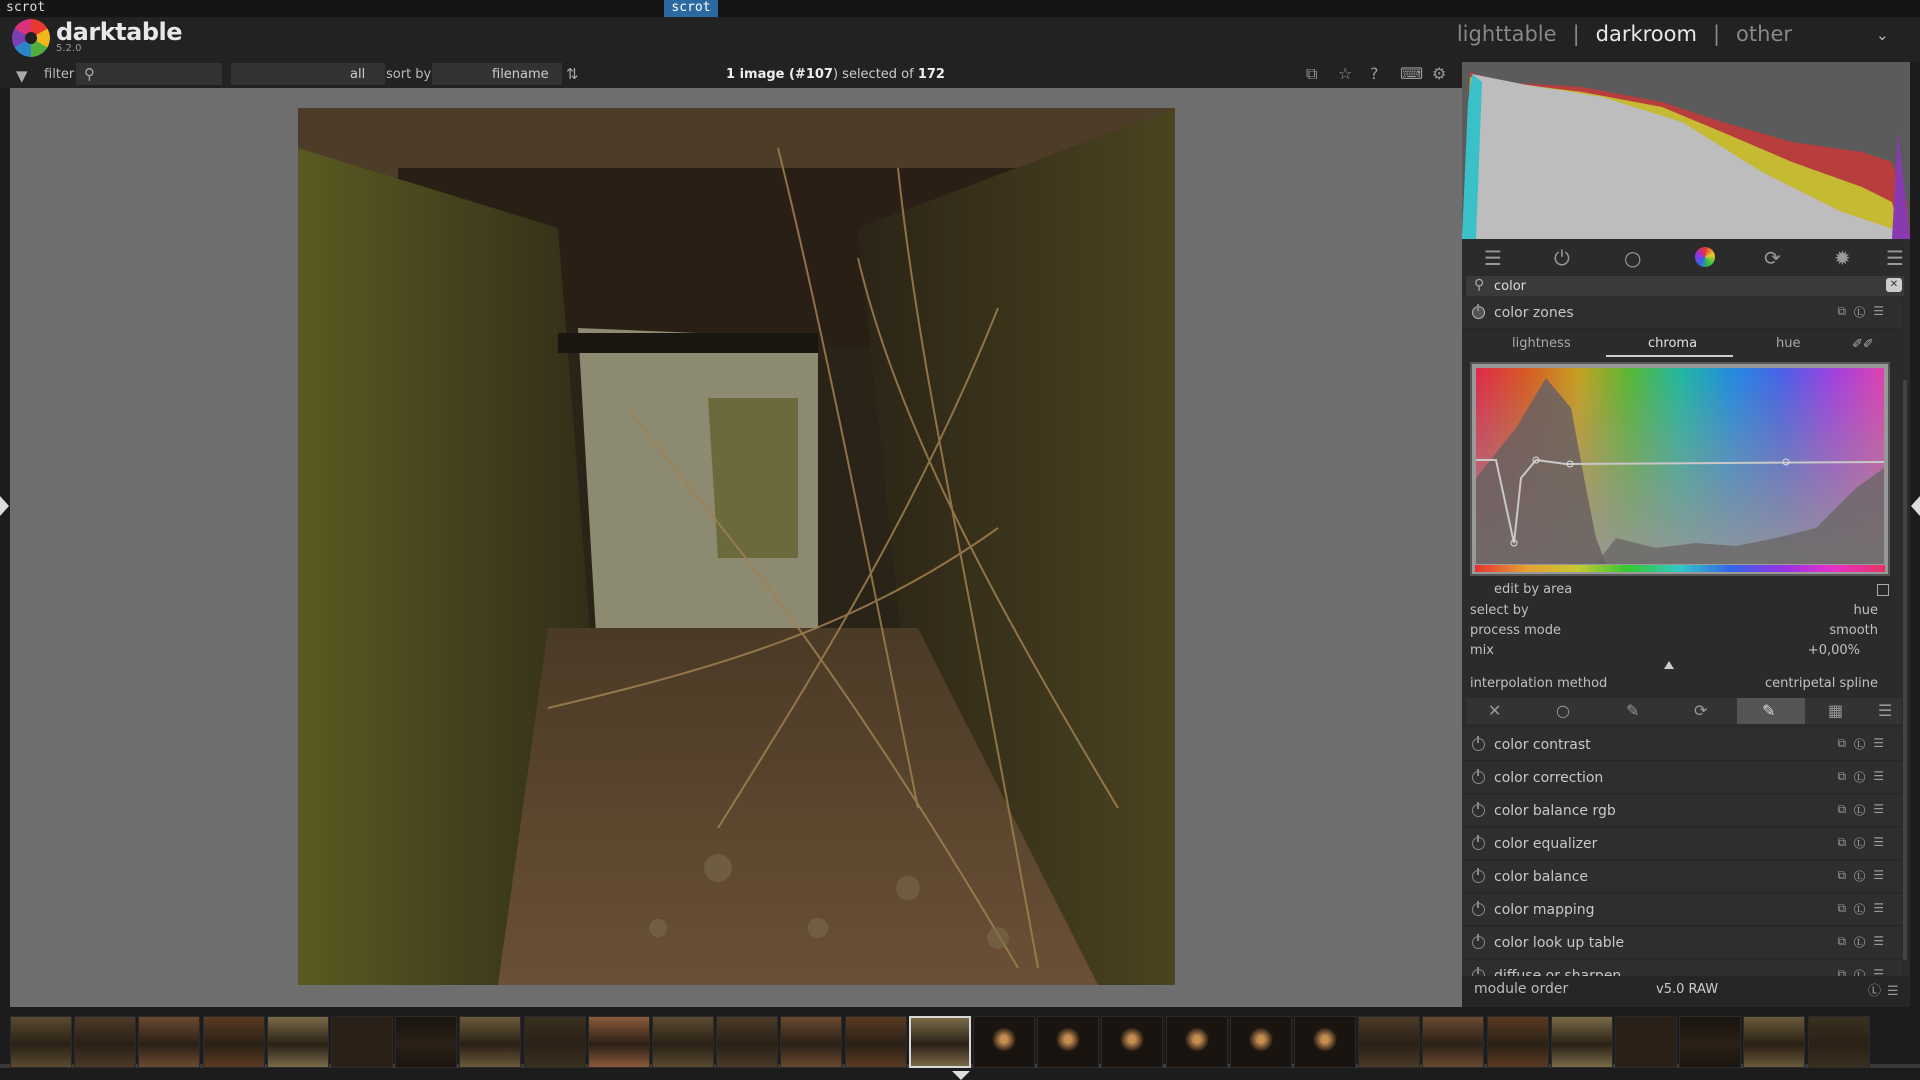 The width and height of the screenshot is (1920, 1080). What do you see at coordinates (1680, 590) in the screenshot?
I see `edit-by-area-row: edit by area` at bounding box center [1680, 590].